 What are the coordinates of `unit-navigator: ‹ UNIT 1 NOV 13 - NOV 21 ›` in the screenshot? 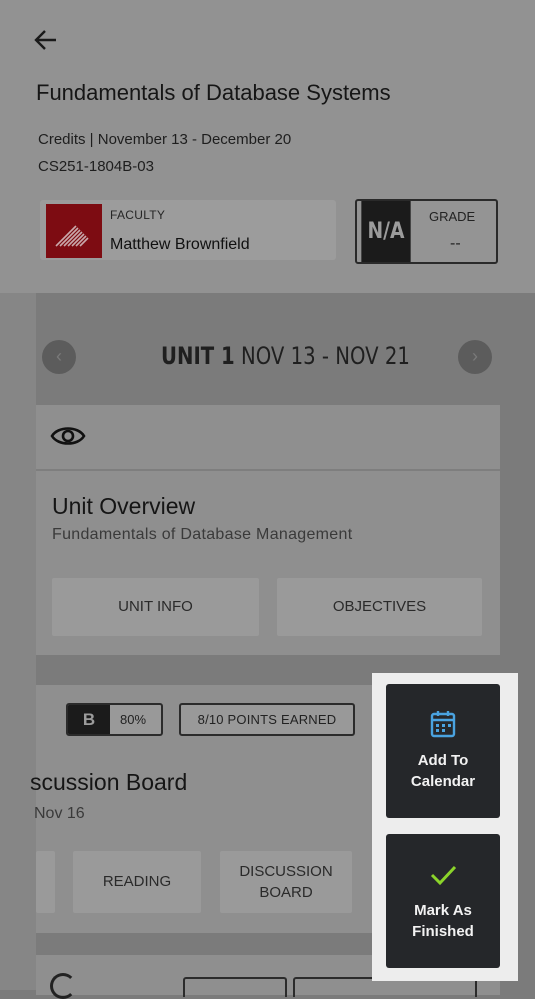 It's located at (270, 358).